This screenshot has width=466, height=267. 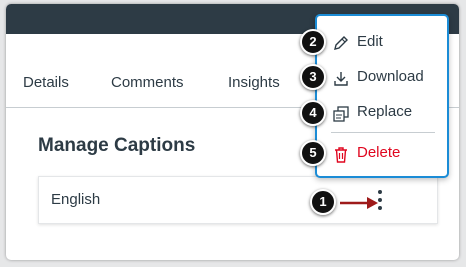 I want to click on manage-captions-heading: Manage Captions, so click(x=117, y=145).